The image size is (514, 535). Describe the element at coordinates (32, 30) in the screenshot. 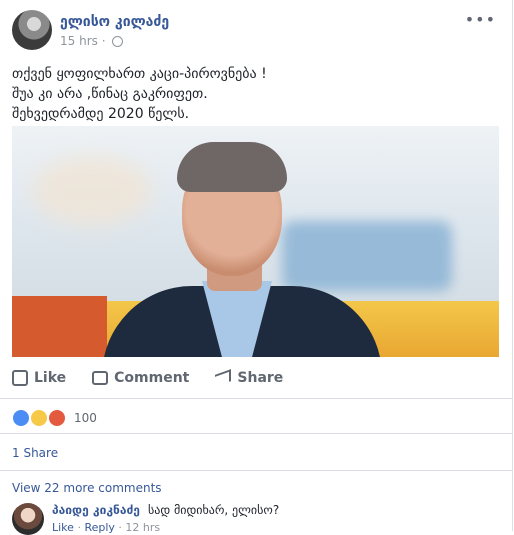

I see `author-avatar` at that location.